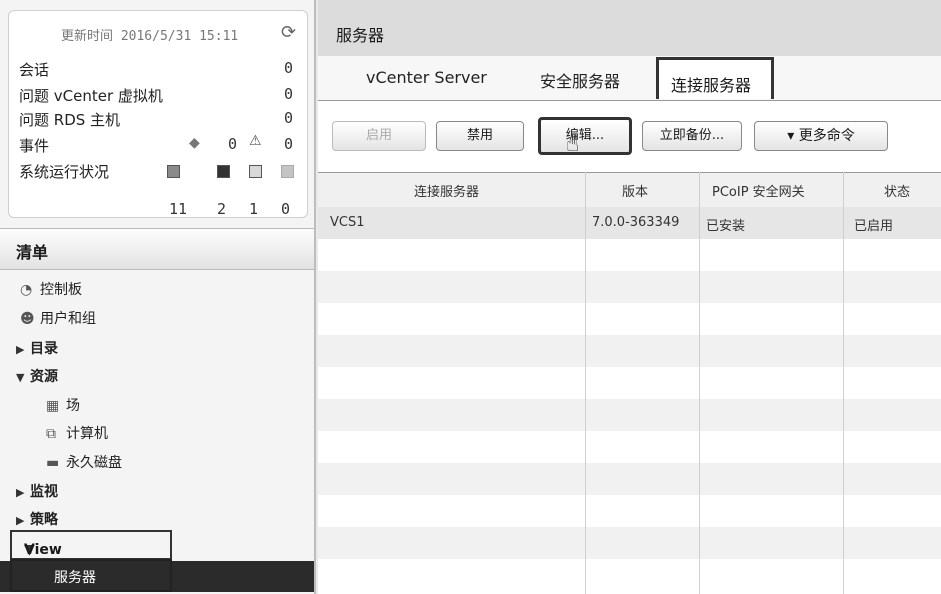 This screenshot has width=941, height=594. I want to click on cell-server-name: VCS1, so click(347, 222).